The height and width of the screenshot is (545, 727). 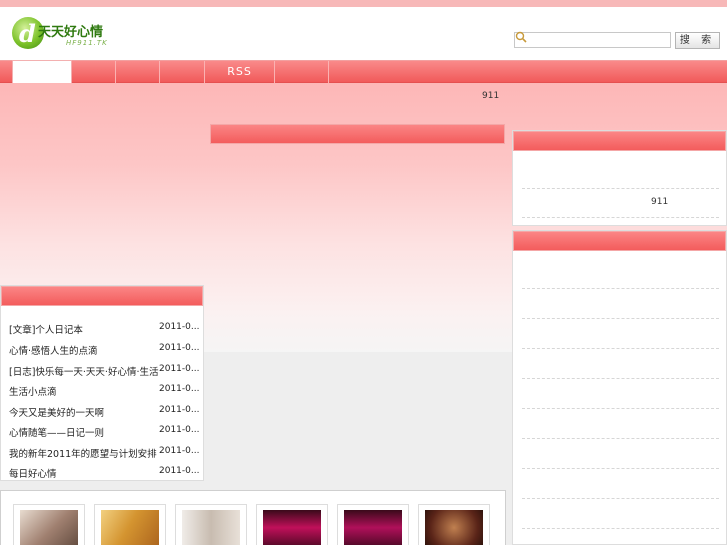 What do you see at coordinates (660, 202) in the screenshot?
I see `visit-count-sidebar: 911` at bounding box center [660, 202].